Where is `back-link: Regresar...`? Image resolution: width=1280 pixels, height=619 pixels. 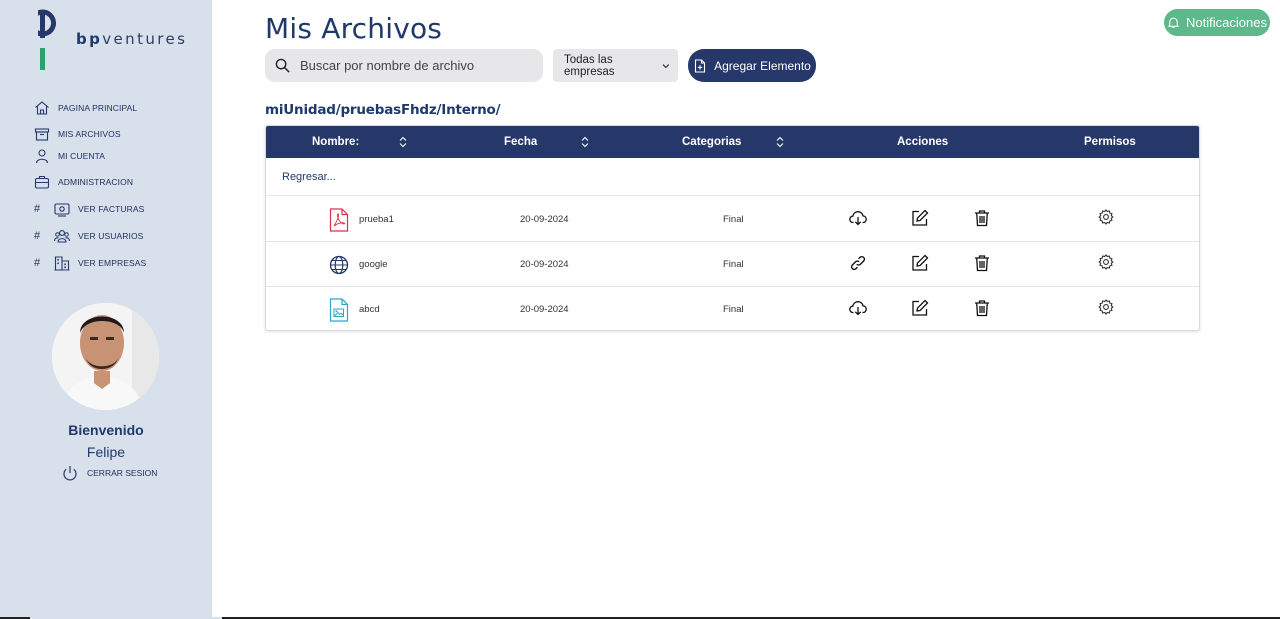
back-link: Regresar... is located at coordinates (309, 177).